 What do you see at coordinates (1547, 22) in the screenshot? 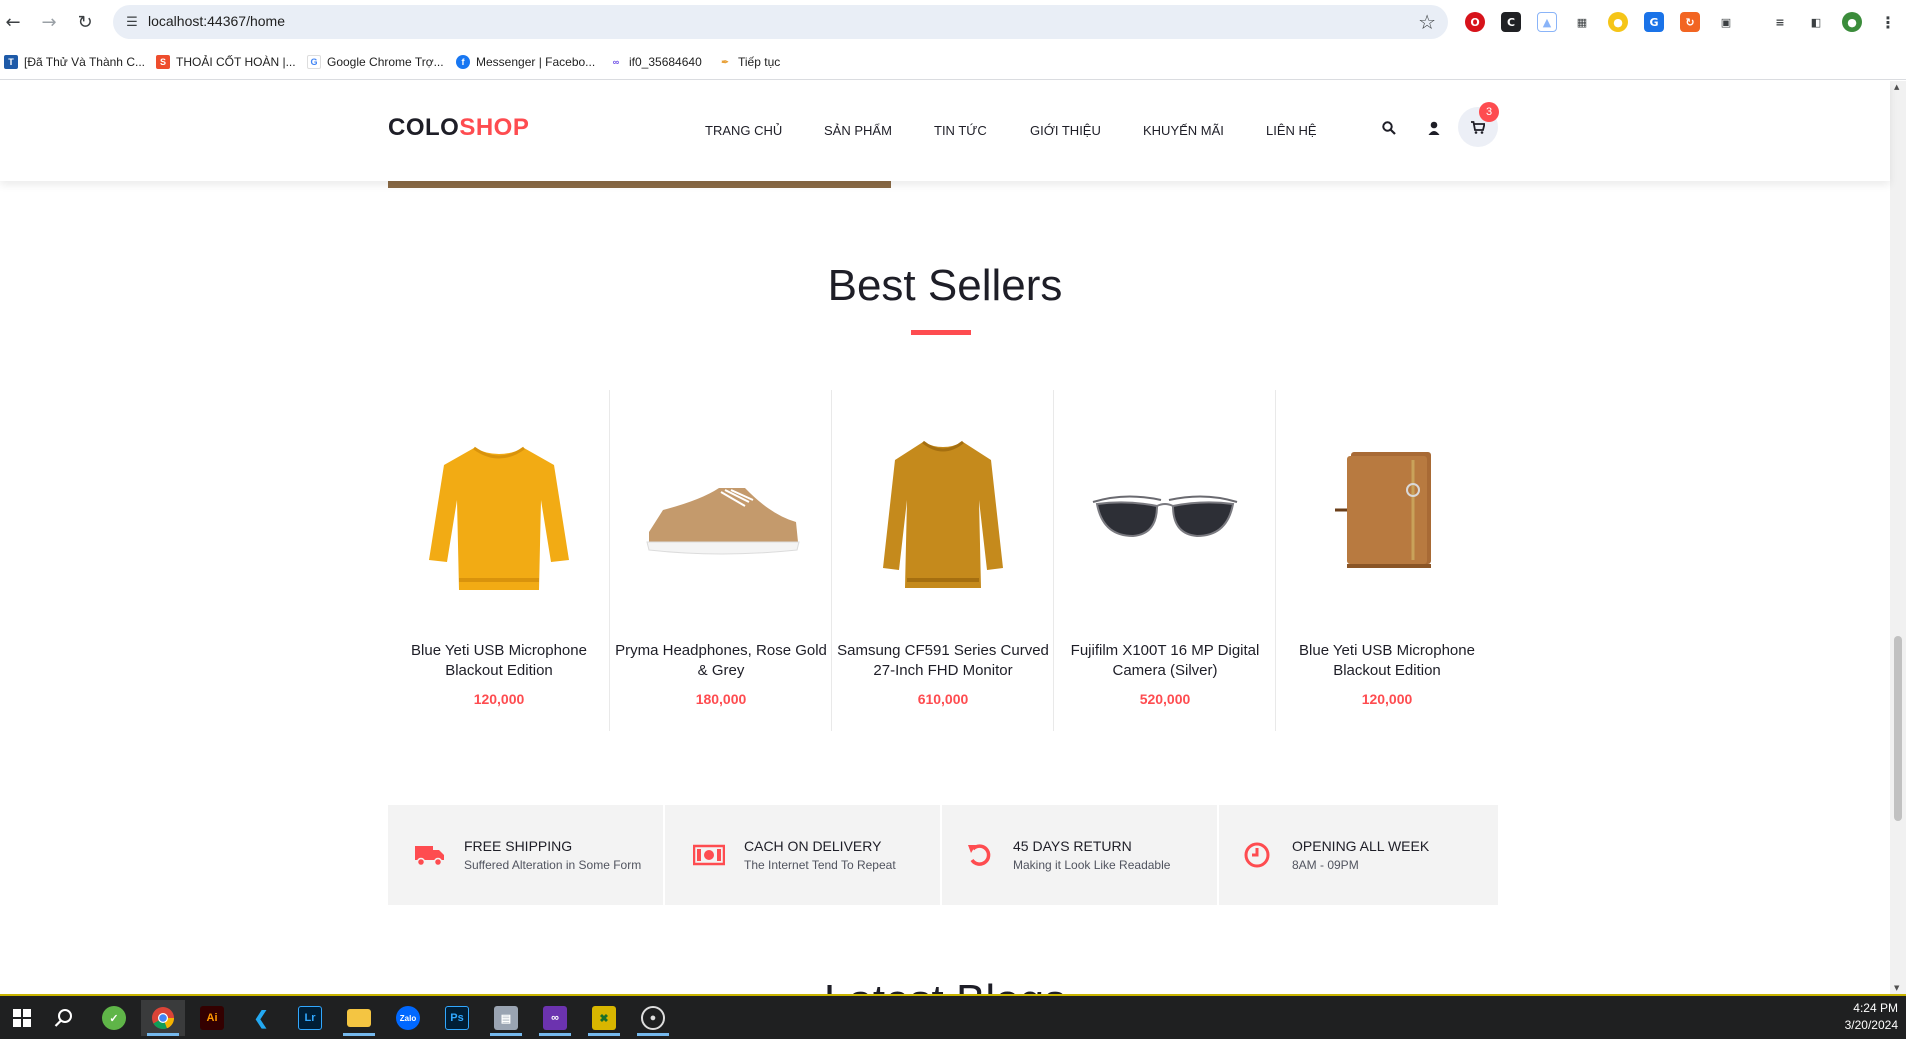
I see `shield-extension-icon: ▲` at bounding box center [1547, 22].